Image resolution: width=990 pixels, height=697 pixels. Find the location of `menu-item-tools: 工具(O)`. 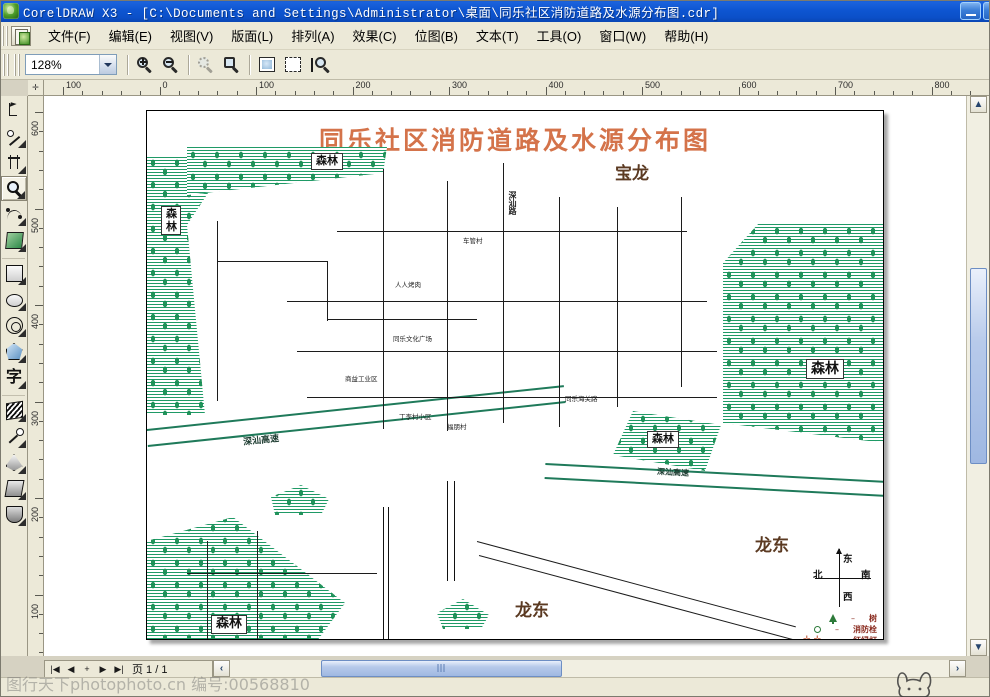

menu-item-tools: 工具(O) is located at coordinates (559, 36).